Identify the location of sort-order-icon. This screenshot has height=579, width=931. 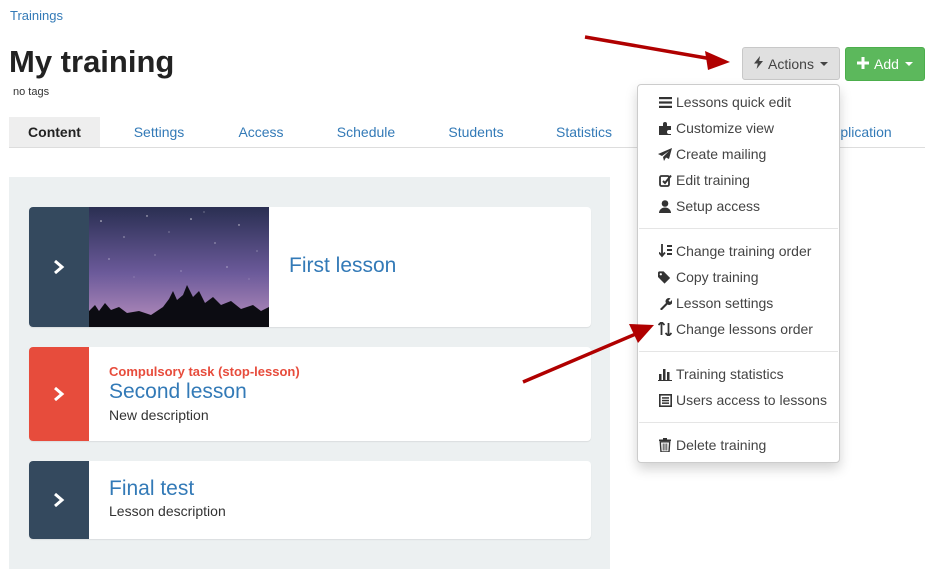
(665, 251).